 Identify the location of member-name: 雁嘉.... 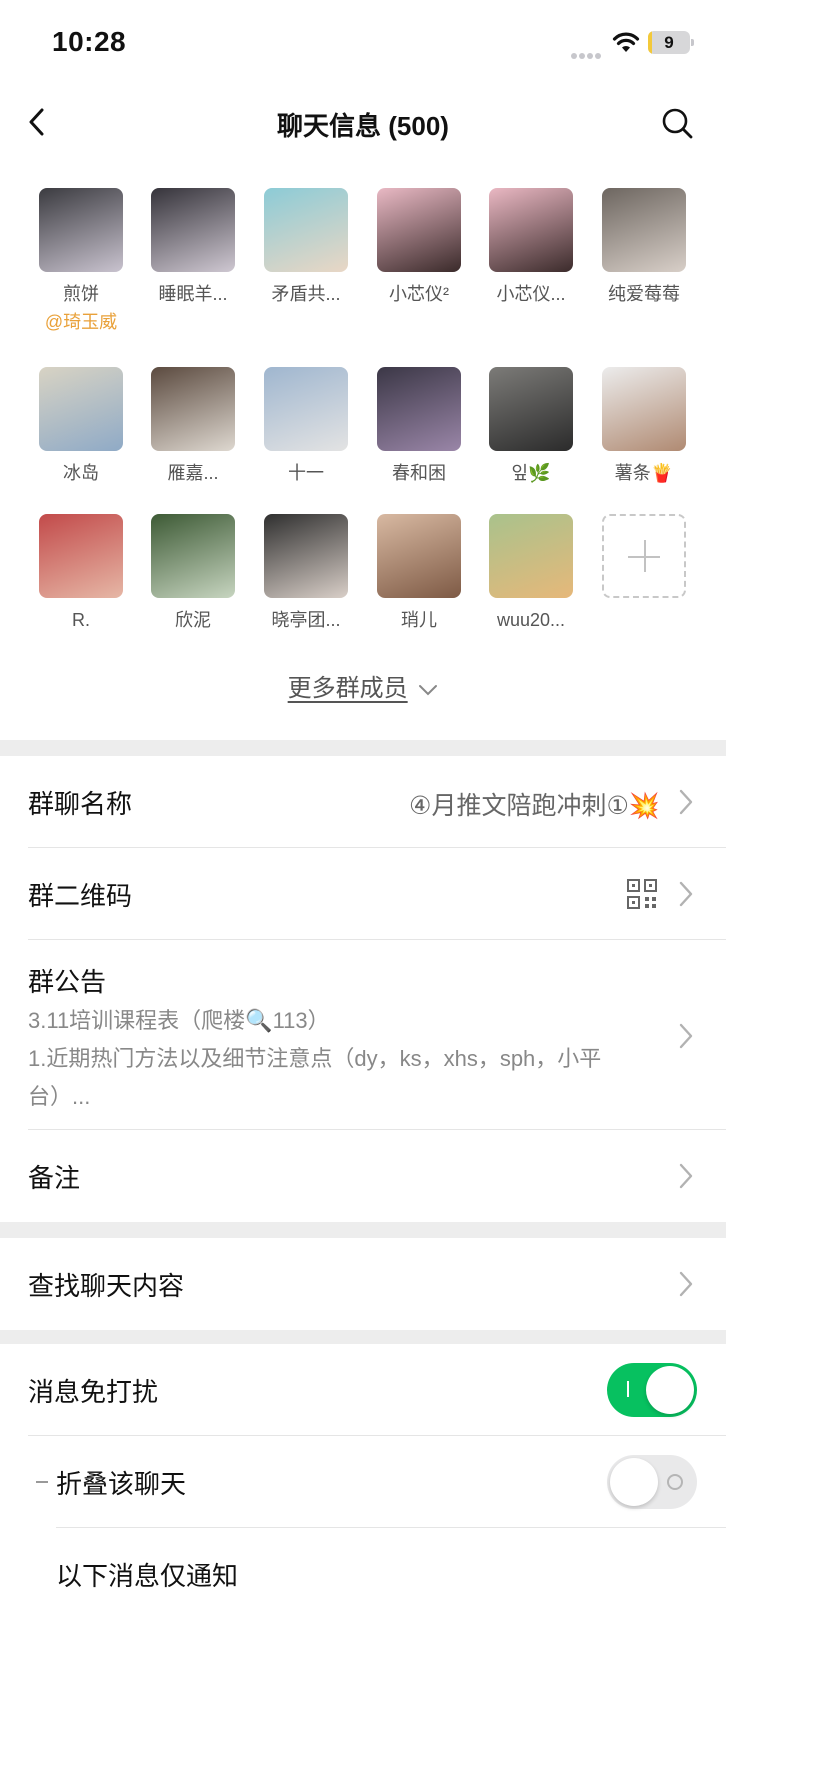
(193, 473).